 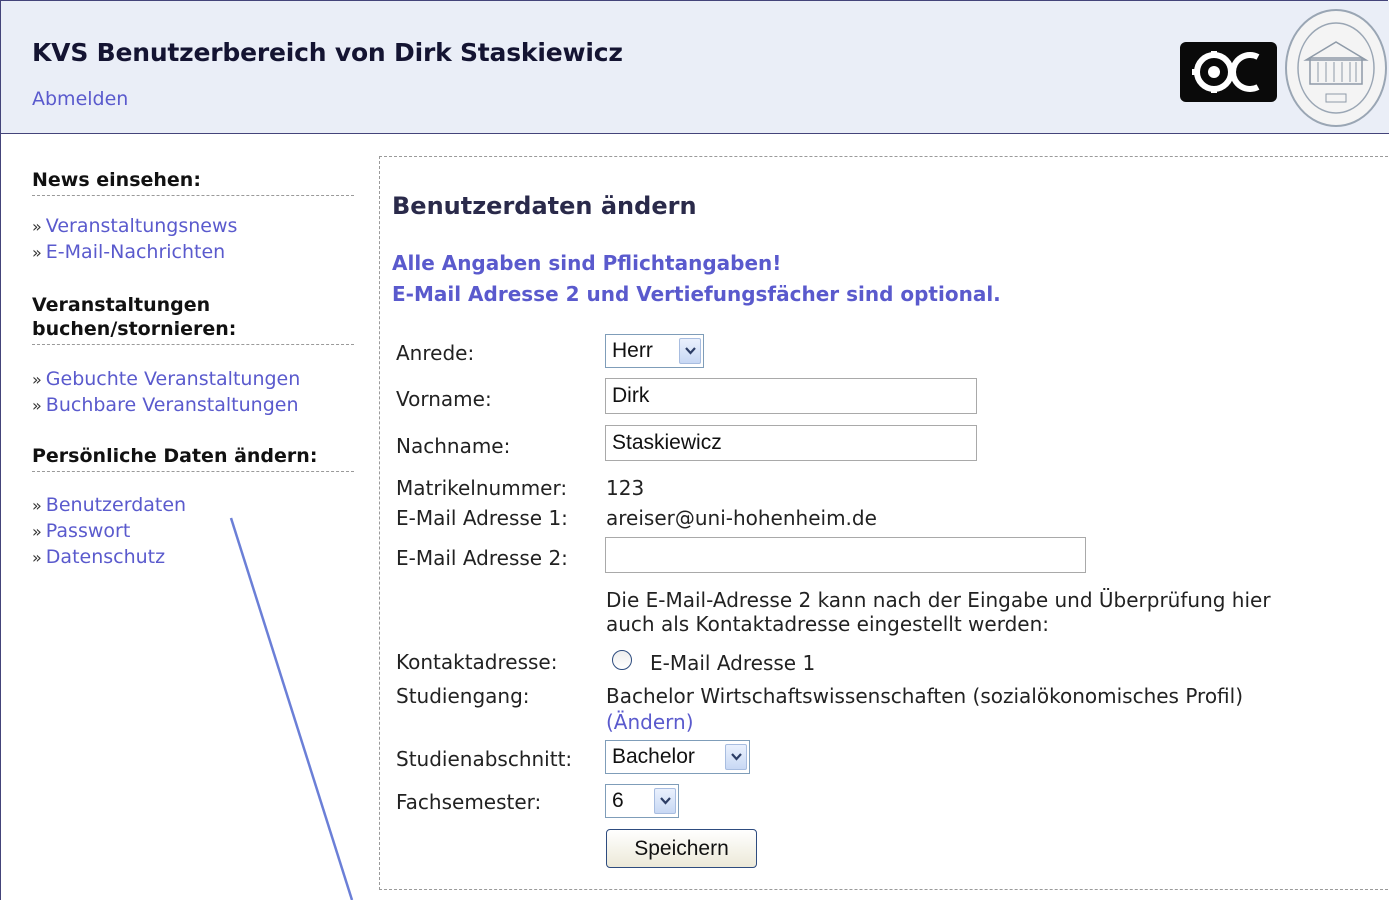 I want to click on sidebar-link-label: E-Mail-Nachrichten, so click(x=135, y=252).